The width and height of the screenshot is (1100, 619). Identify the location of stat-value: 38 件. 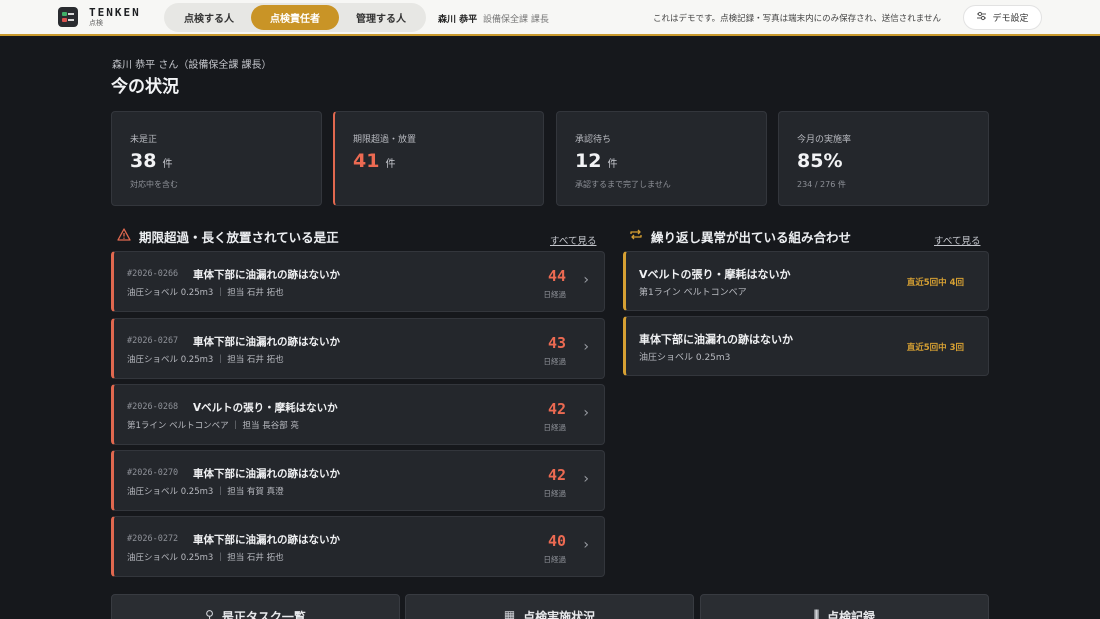
(151, 161).